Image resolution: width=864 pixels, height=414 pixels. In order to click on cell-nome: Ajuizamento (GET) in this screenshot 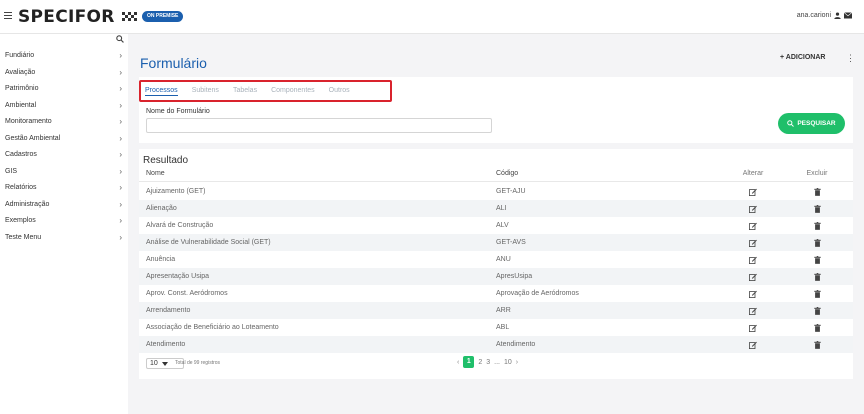, I will do `click(176, 191)`.